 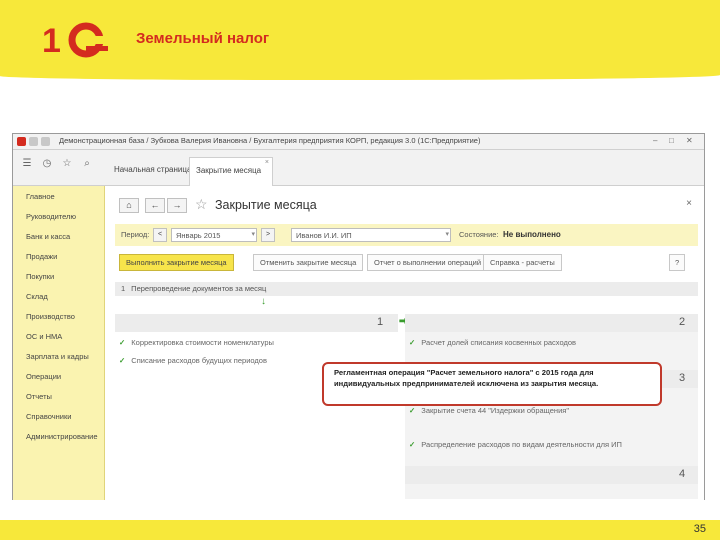 What do you see at coordinates (48, 236) in the screenshot?
I see `sidebar-item-bank: Банк и касса` at bounding box center [48, 236].